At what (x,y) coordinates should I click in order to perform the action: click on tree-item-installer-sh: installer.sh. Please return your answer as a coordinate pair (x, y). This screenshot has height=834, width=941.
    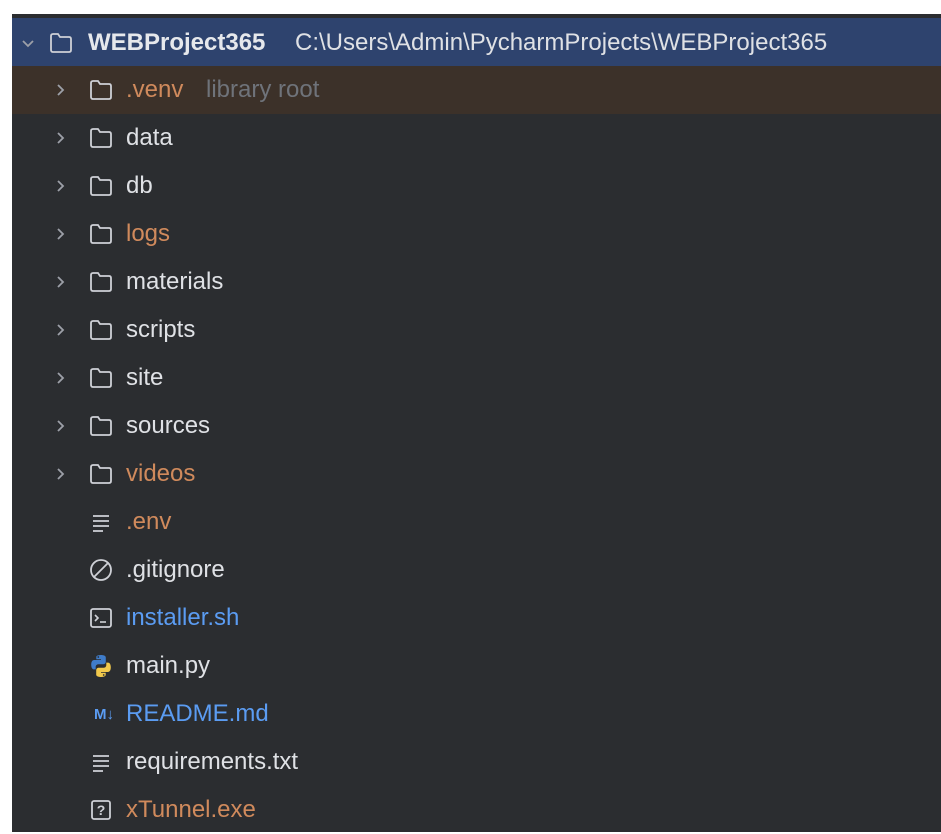
    Looking at the image, I should click on (476, 618).